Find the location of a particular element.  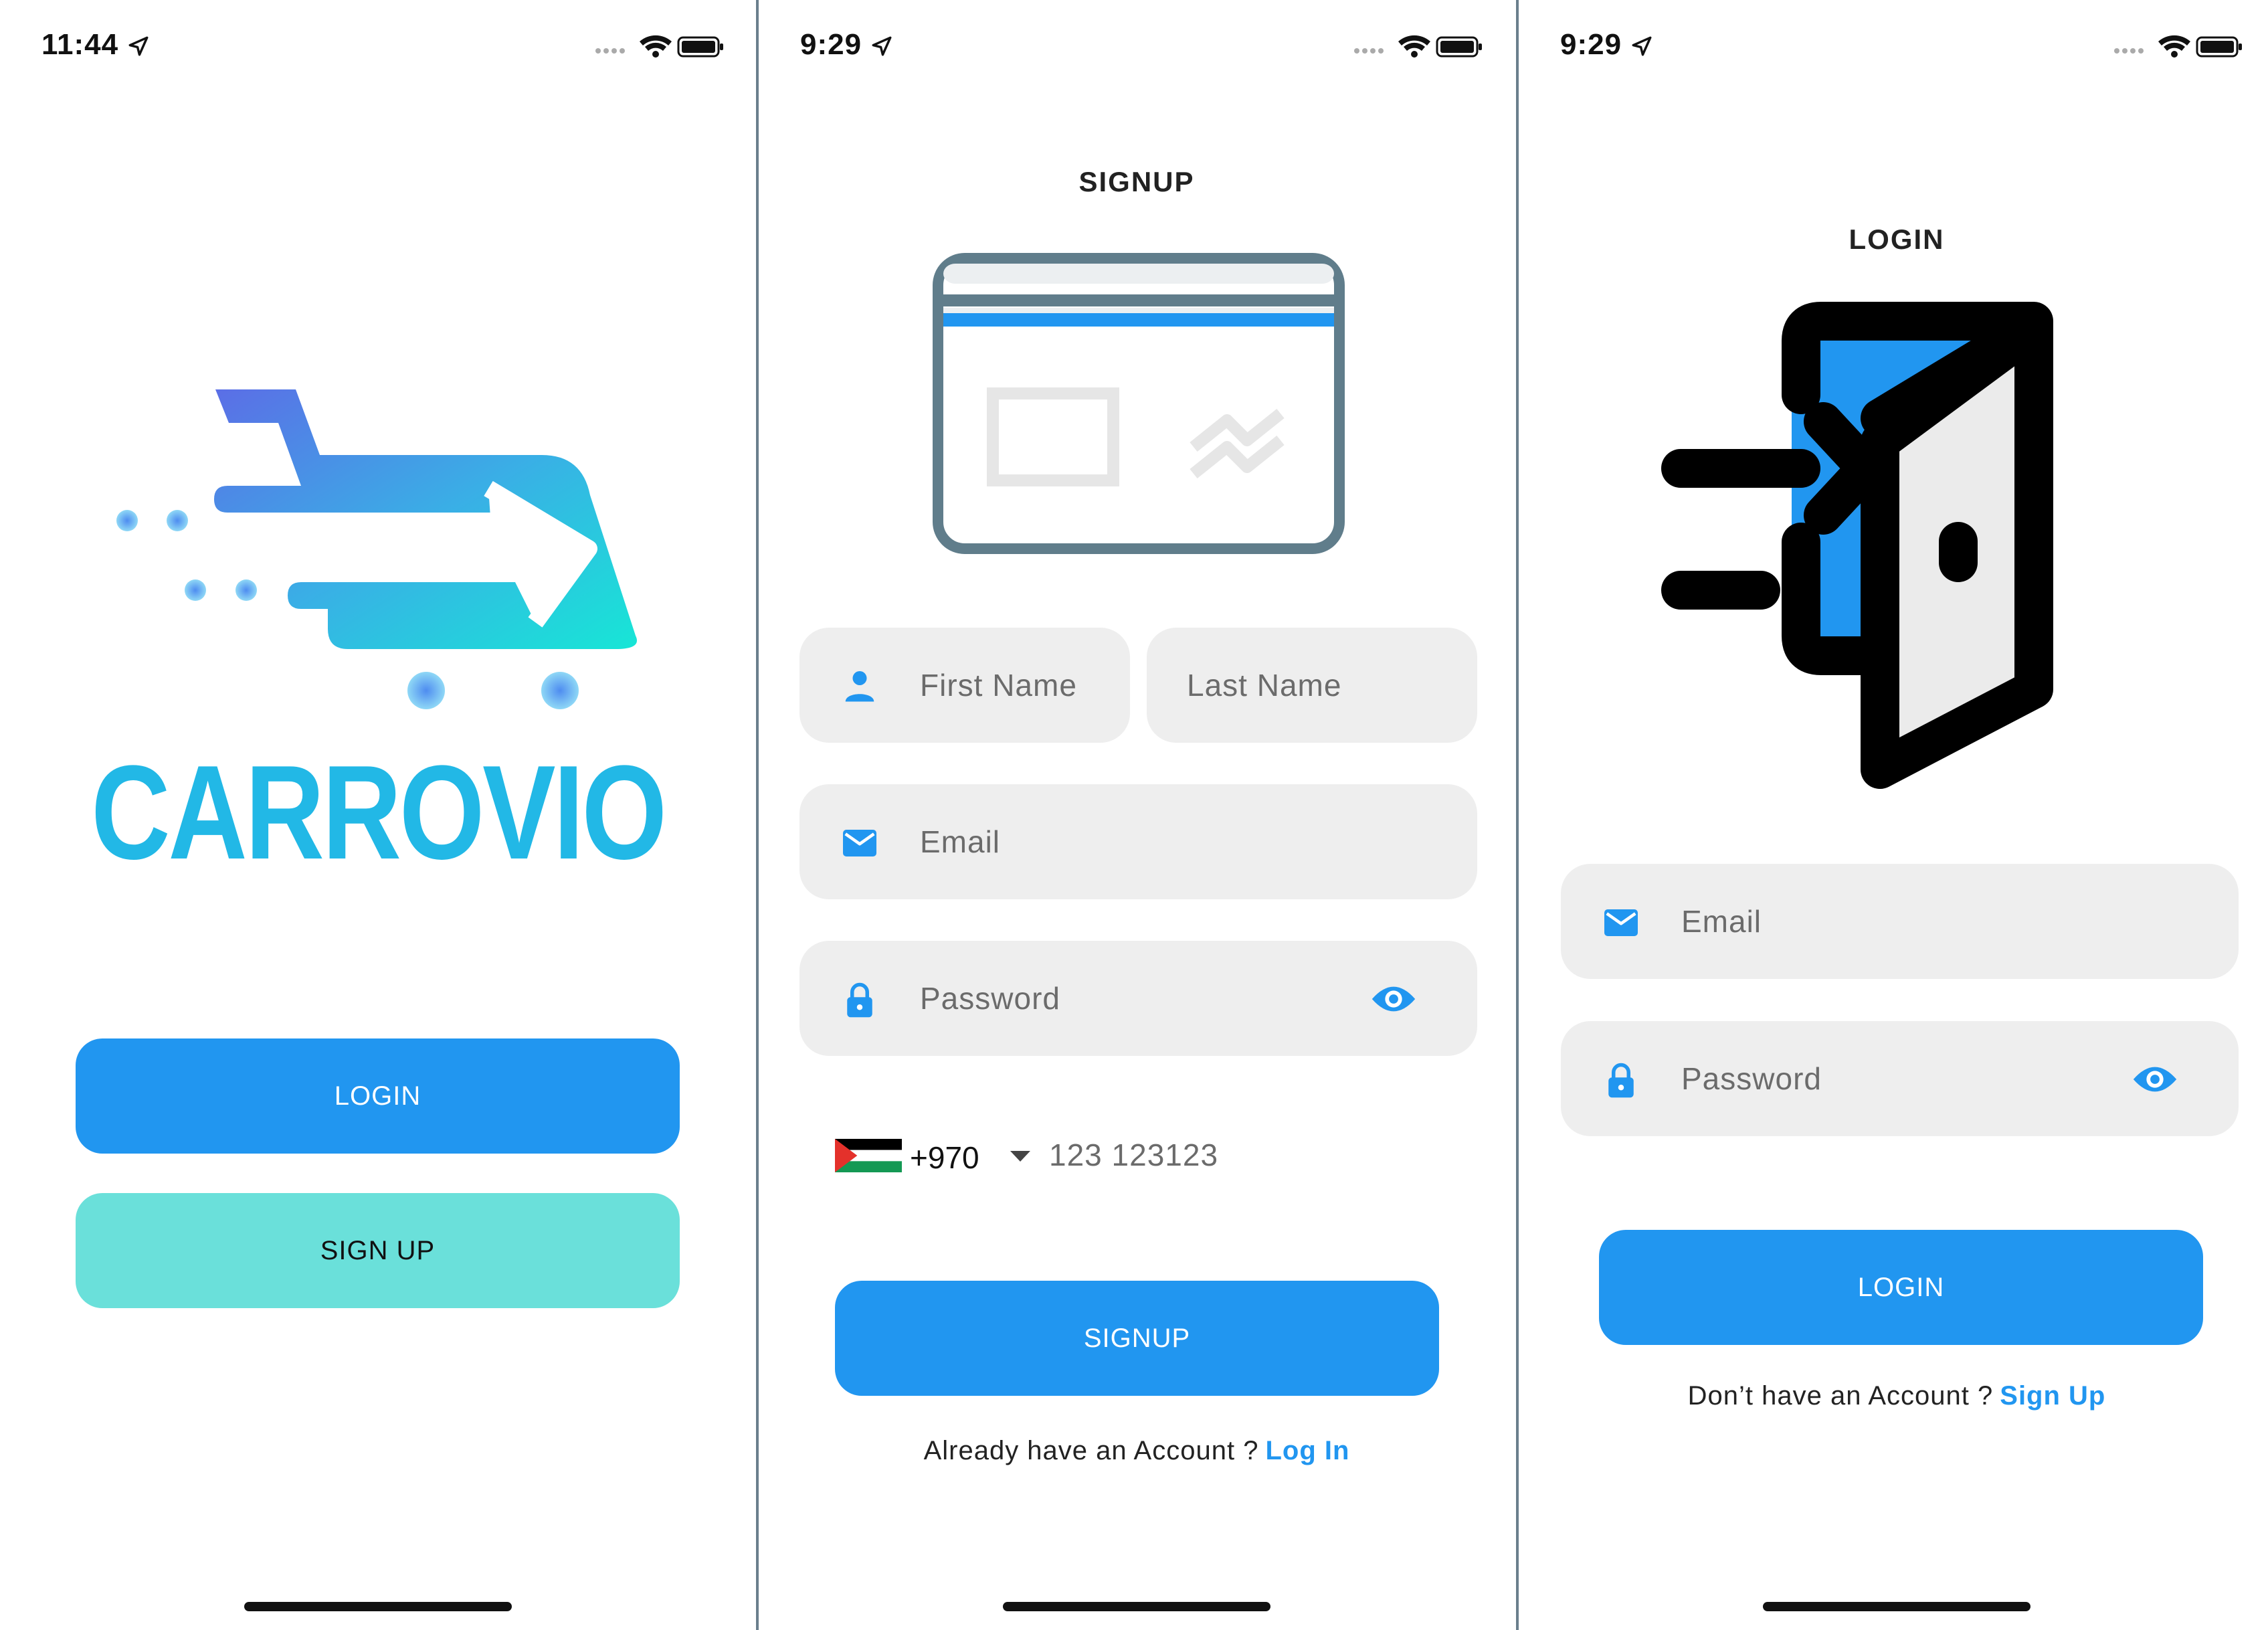

login-button-label: LOGIN is located at coordinates (377, 1096).